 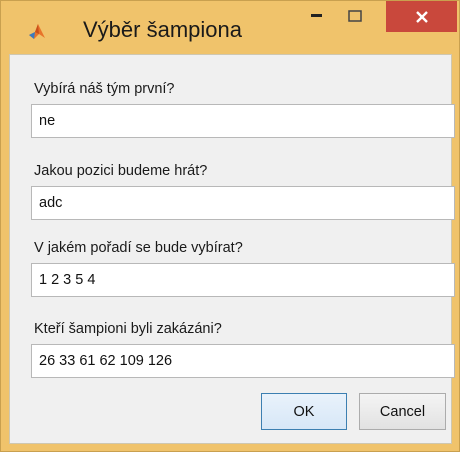 I want to click on close-button, so click(x=421, y=16).